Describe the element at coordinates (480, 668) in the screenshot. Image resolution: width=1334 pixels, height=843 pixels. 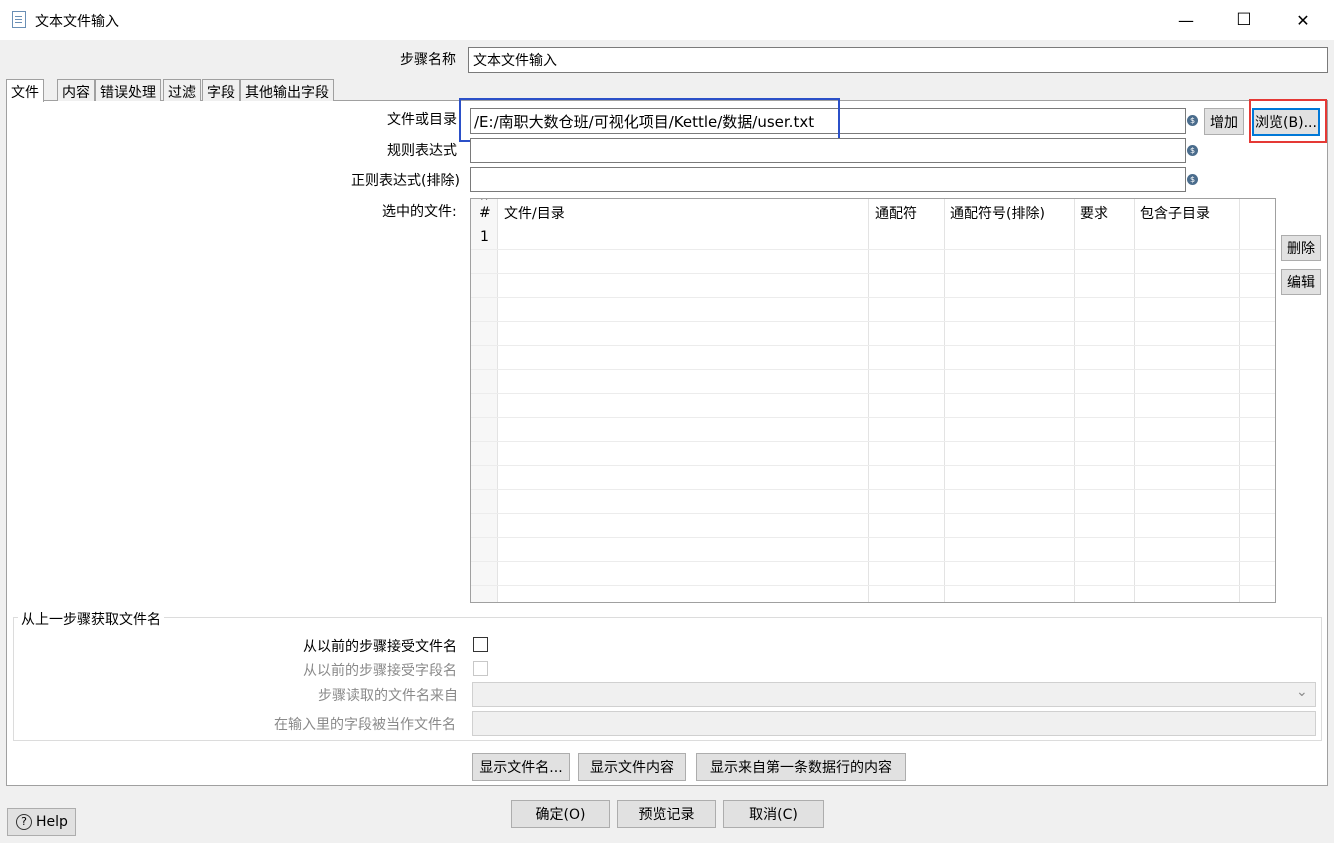
I see `accept-fieldnames-checkbox` at that location.